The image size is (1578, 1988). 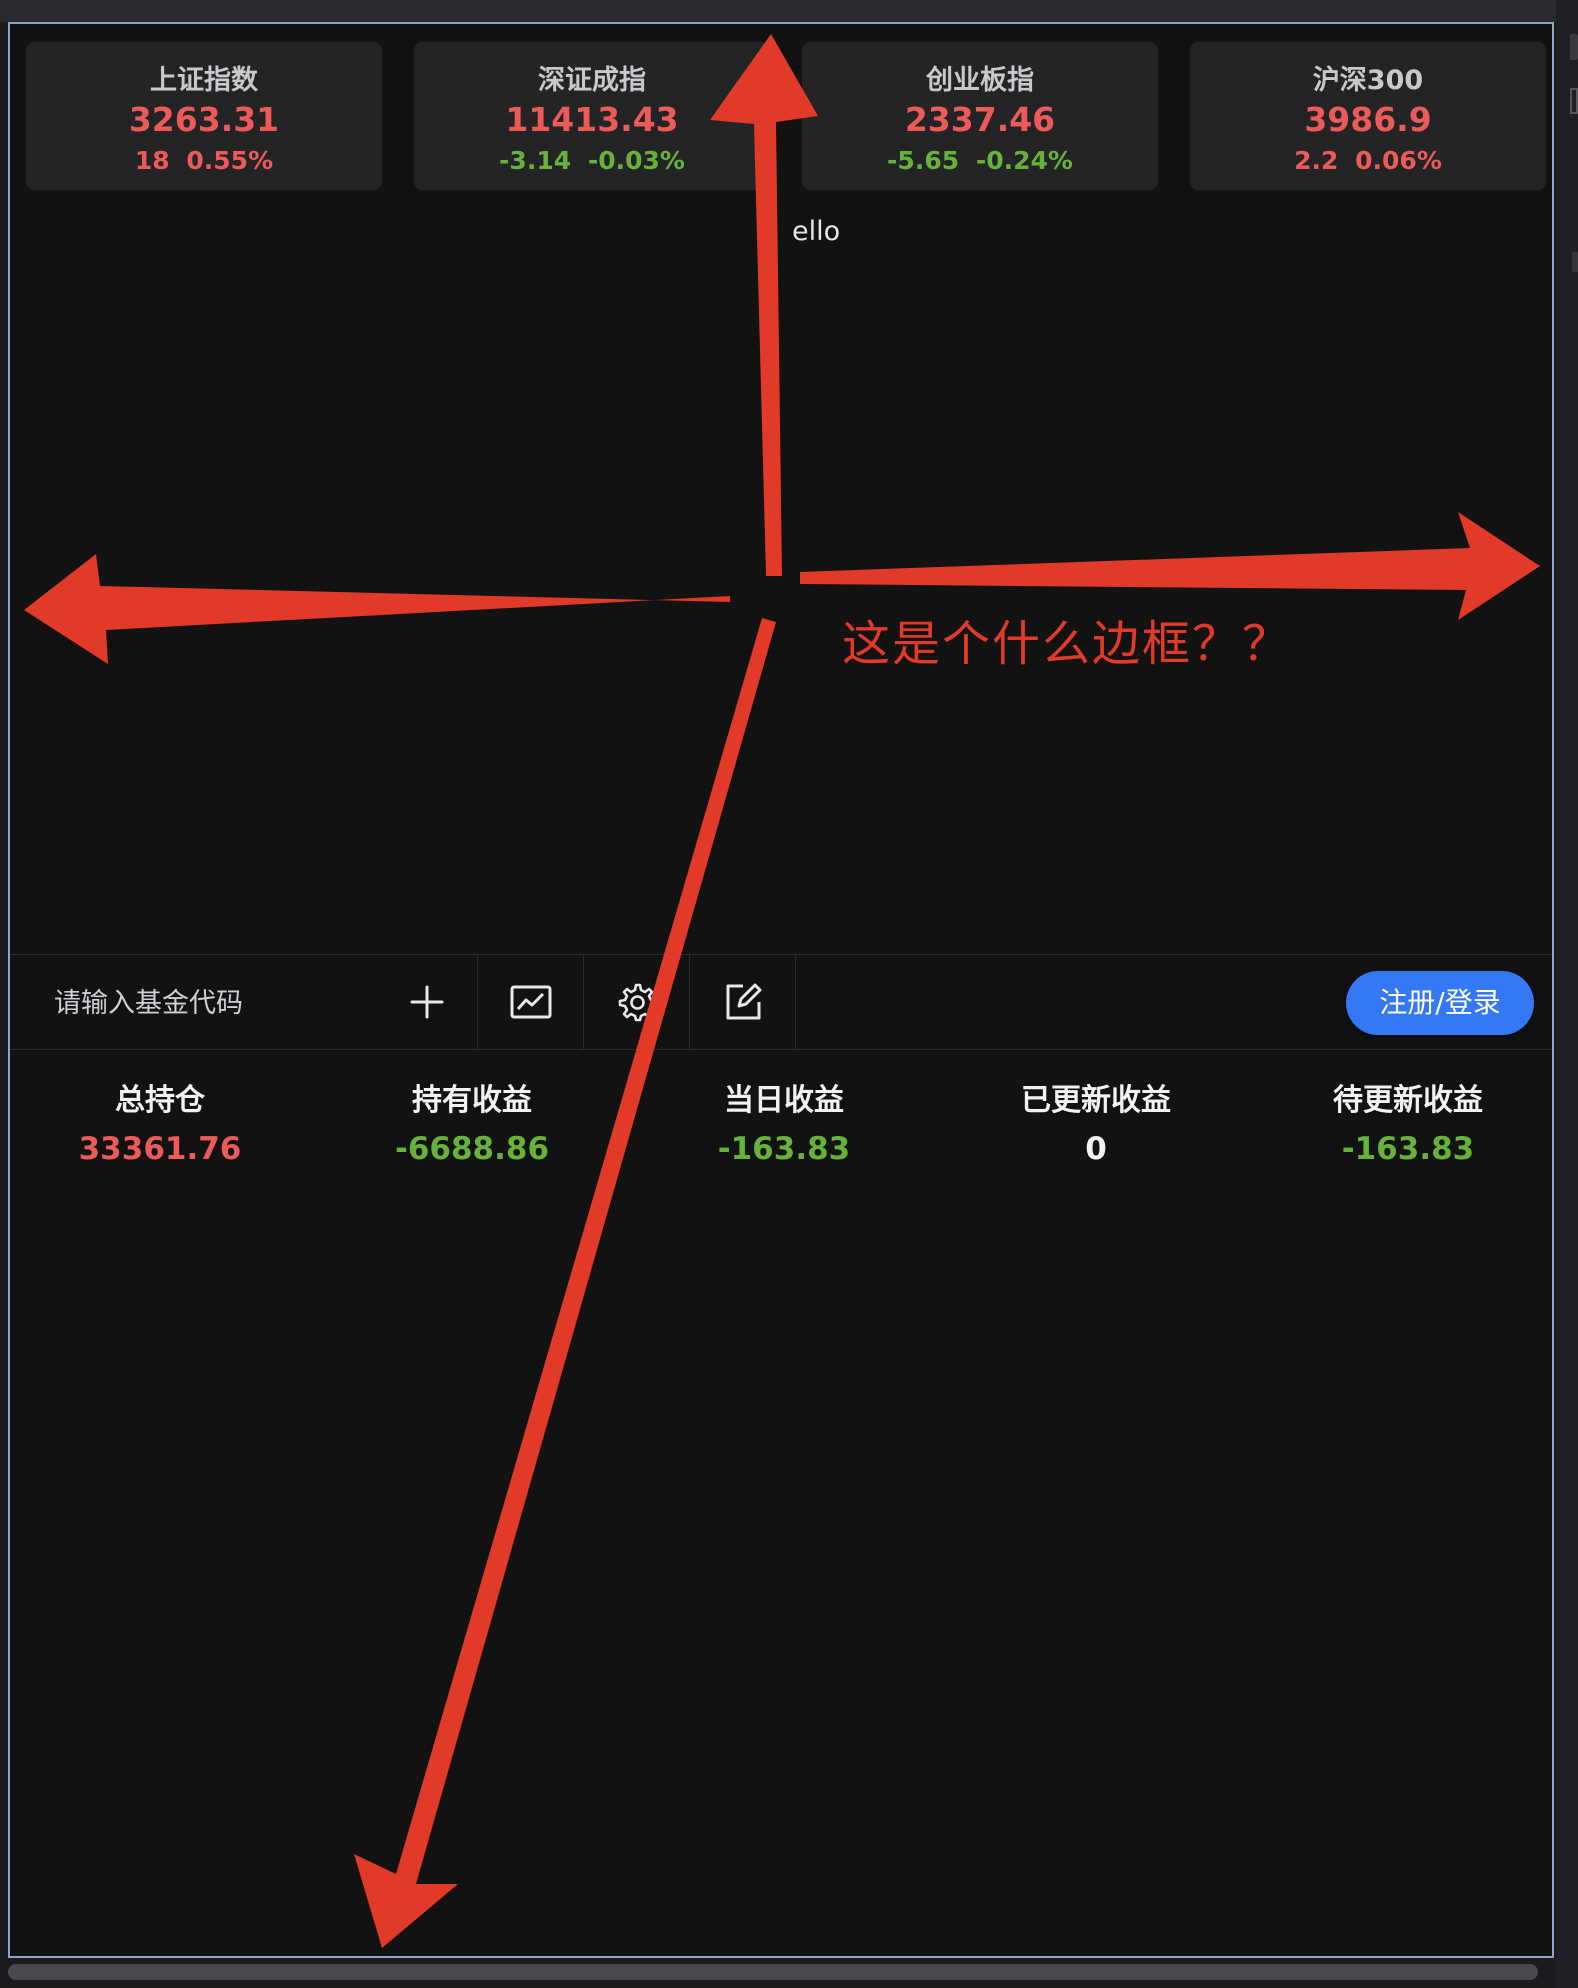 I want to click on index-card-shanghai: 上证指数 3263.31 18 0.55%, so click(x=204, y=116).